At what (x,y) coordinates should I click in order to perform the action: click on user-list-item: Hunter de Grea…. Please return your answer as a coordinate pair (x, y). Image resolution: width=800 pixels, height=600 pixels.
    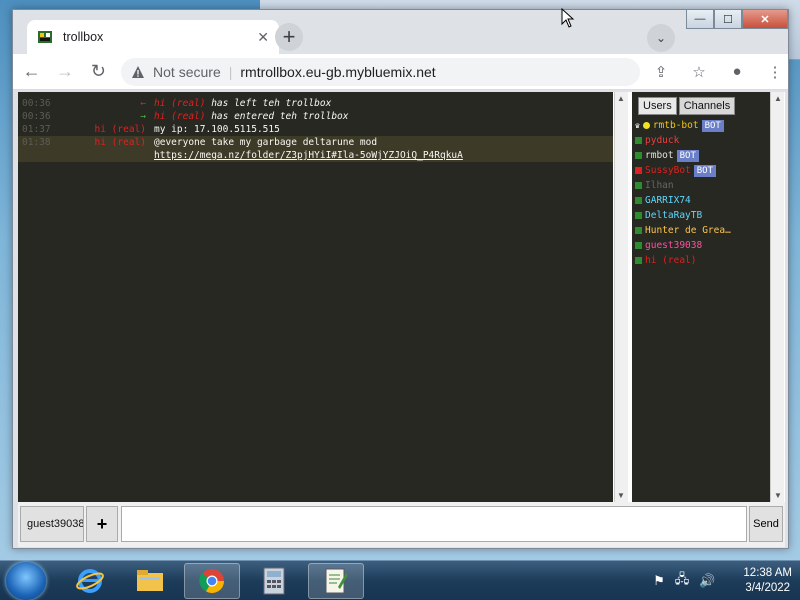
    Looking at the image, I should click on (701, 230).